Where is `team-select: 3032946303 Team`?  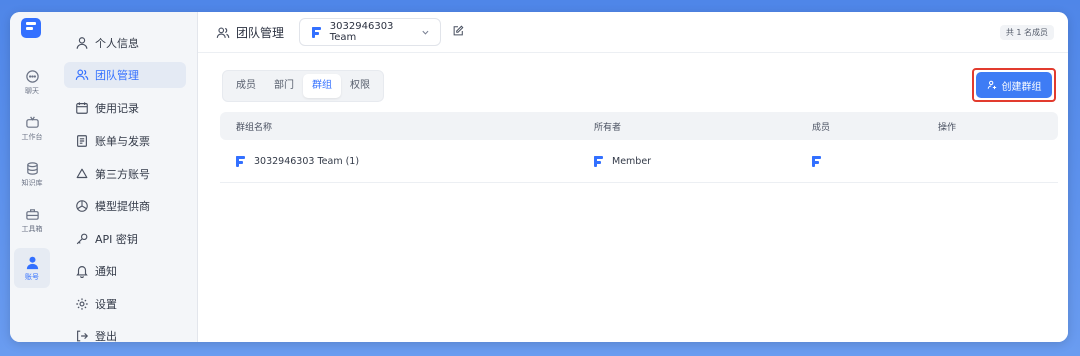
team-select: 3032946303 Team is located at coordinates (370, 32).